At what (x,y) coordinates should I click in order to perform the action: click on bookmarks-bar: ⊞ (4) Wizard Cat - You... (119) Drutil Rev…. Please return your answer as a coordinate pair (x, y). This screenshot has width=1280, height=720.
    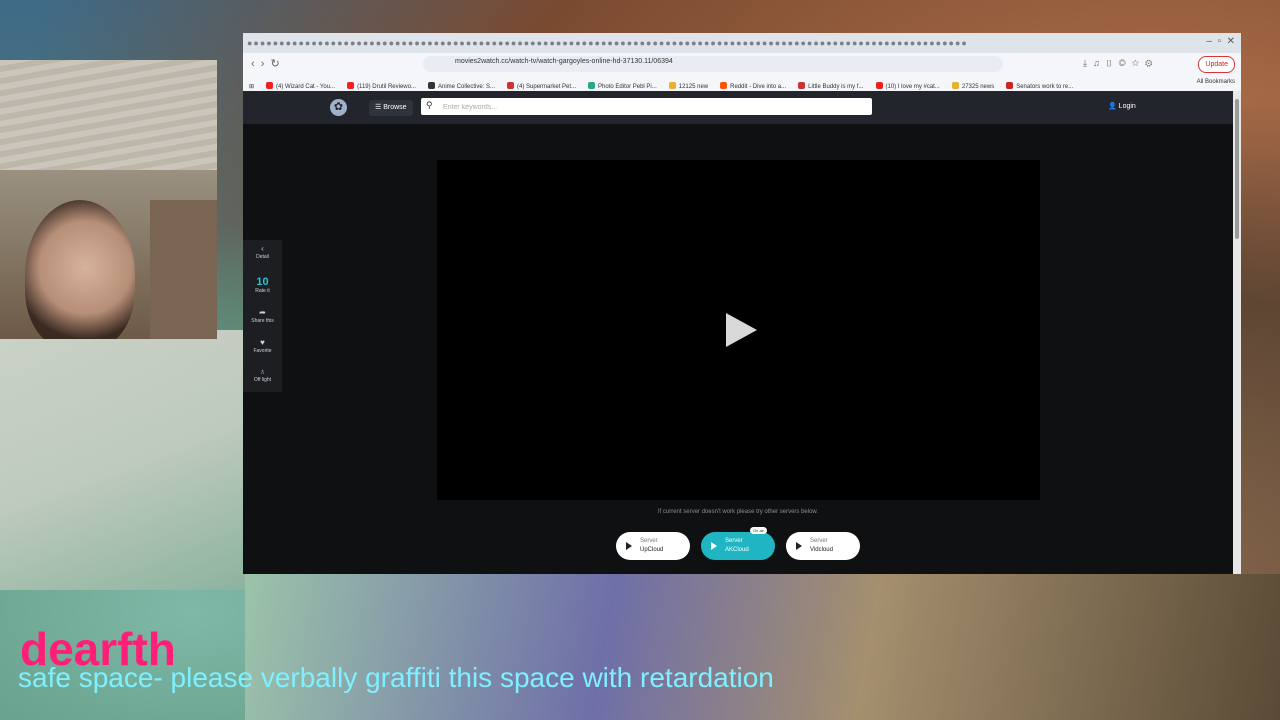
    Looking at the image, I should click on (742, 83).